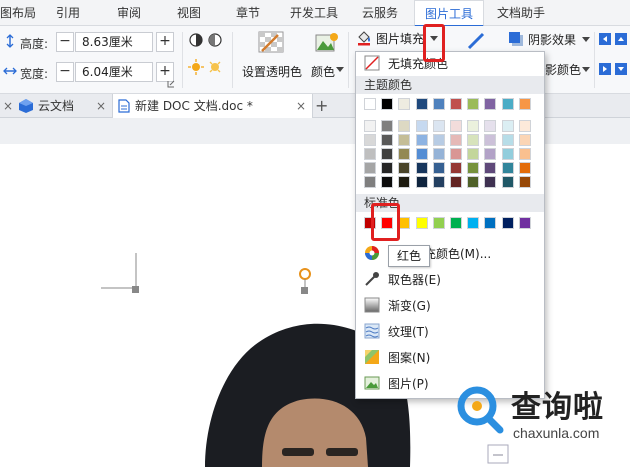 The height and width of the screenshot is (467, 630). What do you see at coordinates (321, 106) in the screenshot?
I see `new-tab-button: +` at bounding box center [321, 106].